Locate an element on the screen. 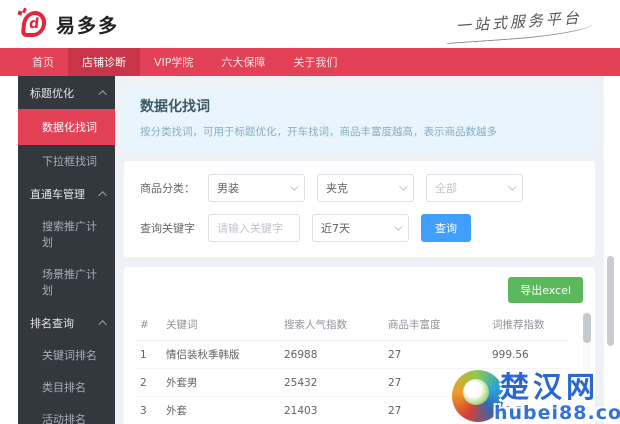  cell-keyword: 情侣装秋季韩版 is located at coordinates (221, 354).